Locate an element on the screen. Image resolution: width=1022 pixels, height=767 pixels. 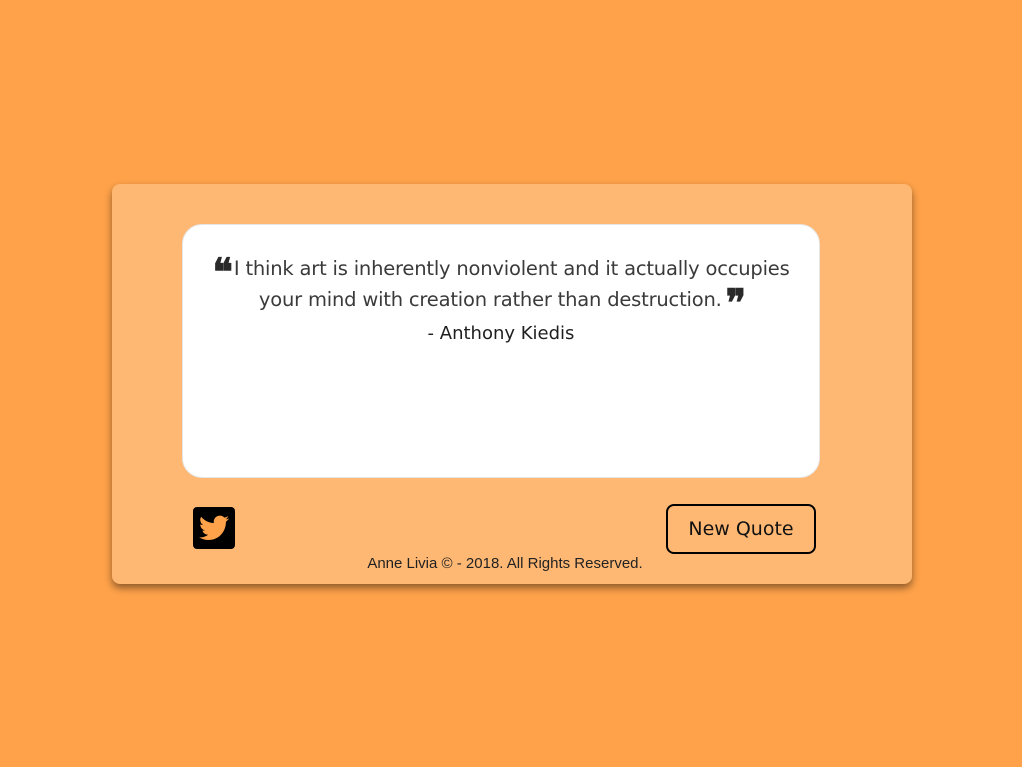
new-quote-button: New Quote is located at coordinates (741, 529).